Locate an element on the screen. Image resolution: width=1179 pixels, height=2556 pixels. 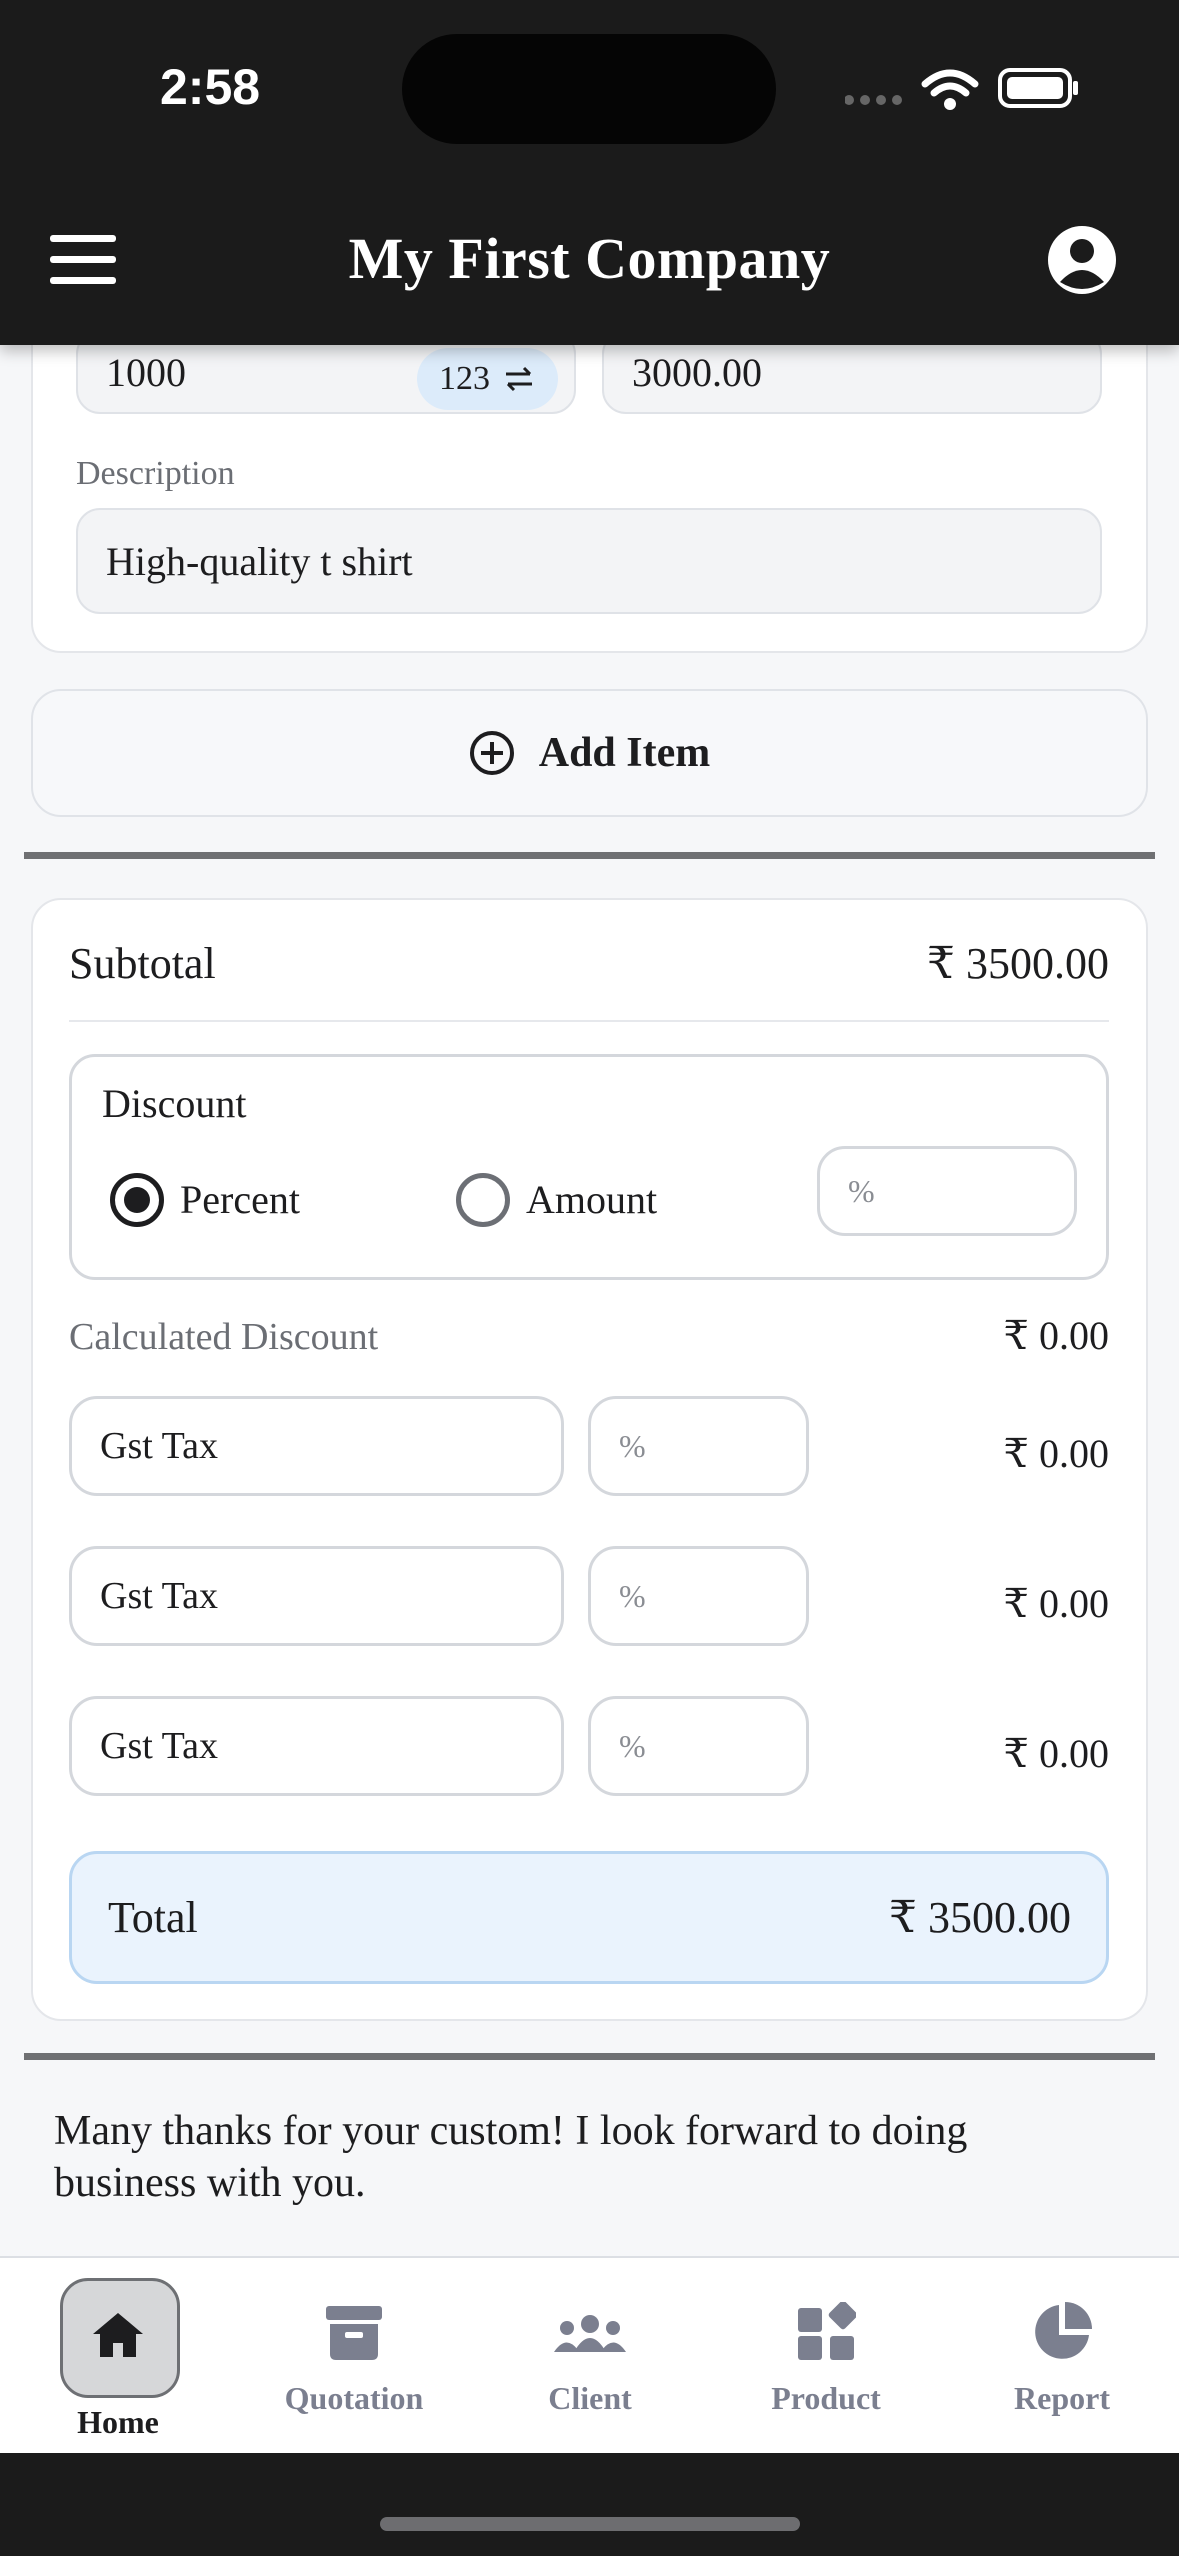
calculated-discount-value: ₹ 0.00 is located at coordinates (1056, 1335).